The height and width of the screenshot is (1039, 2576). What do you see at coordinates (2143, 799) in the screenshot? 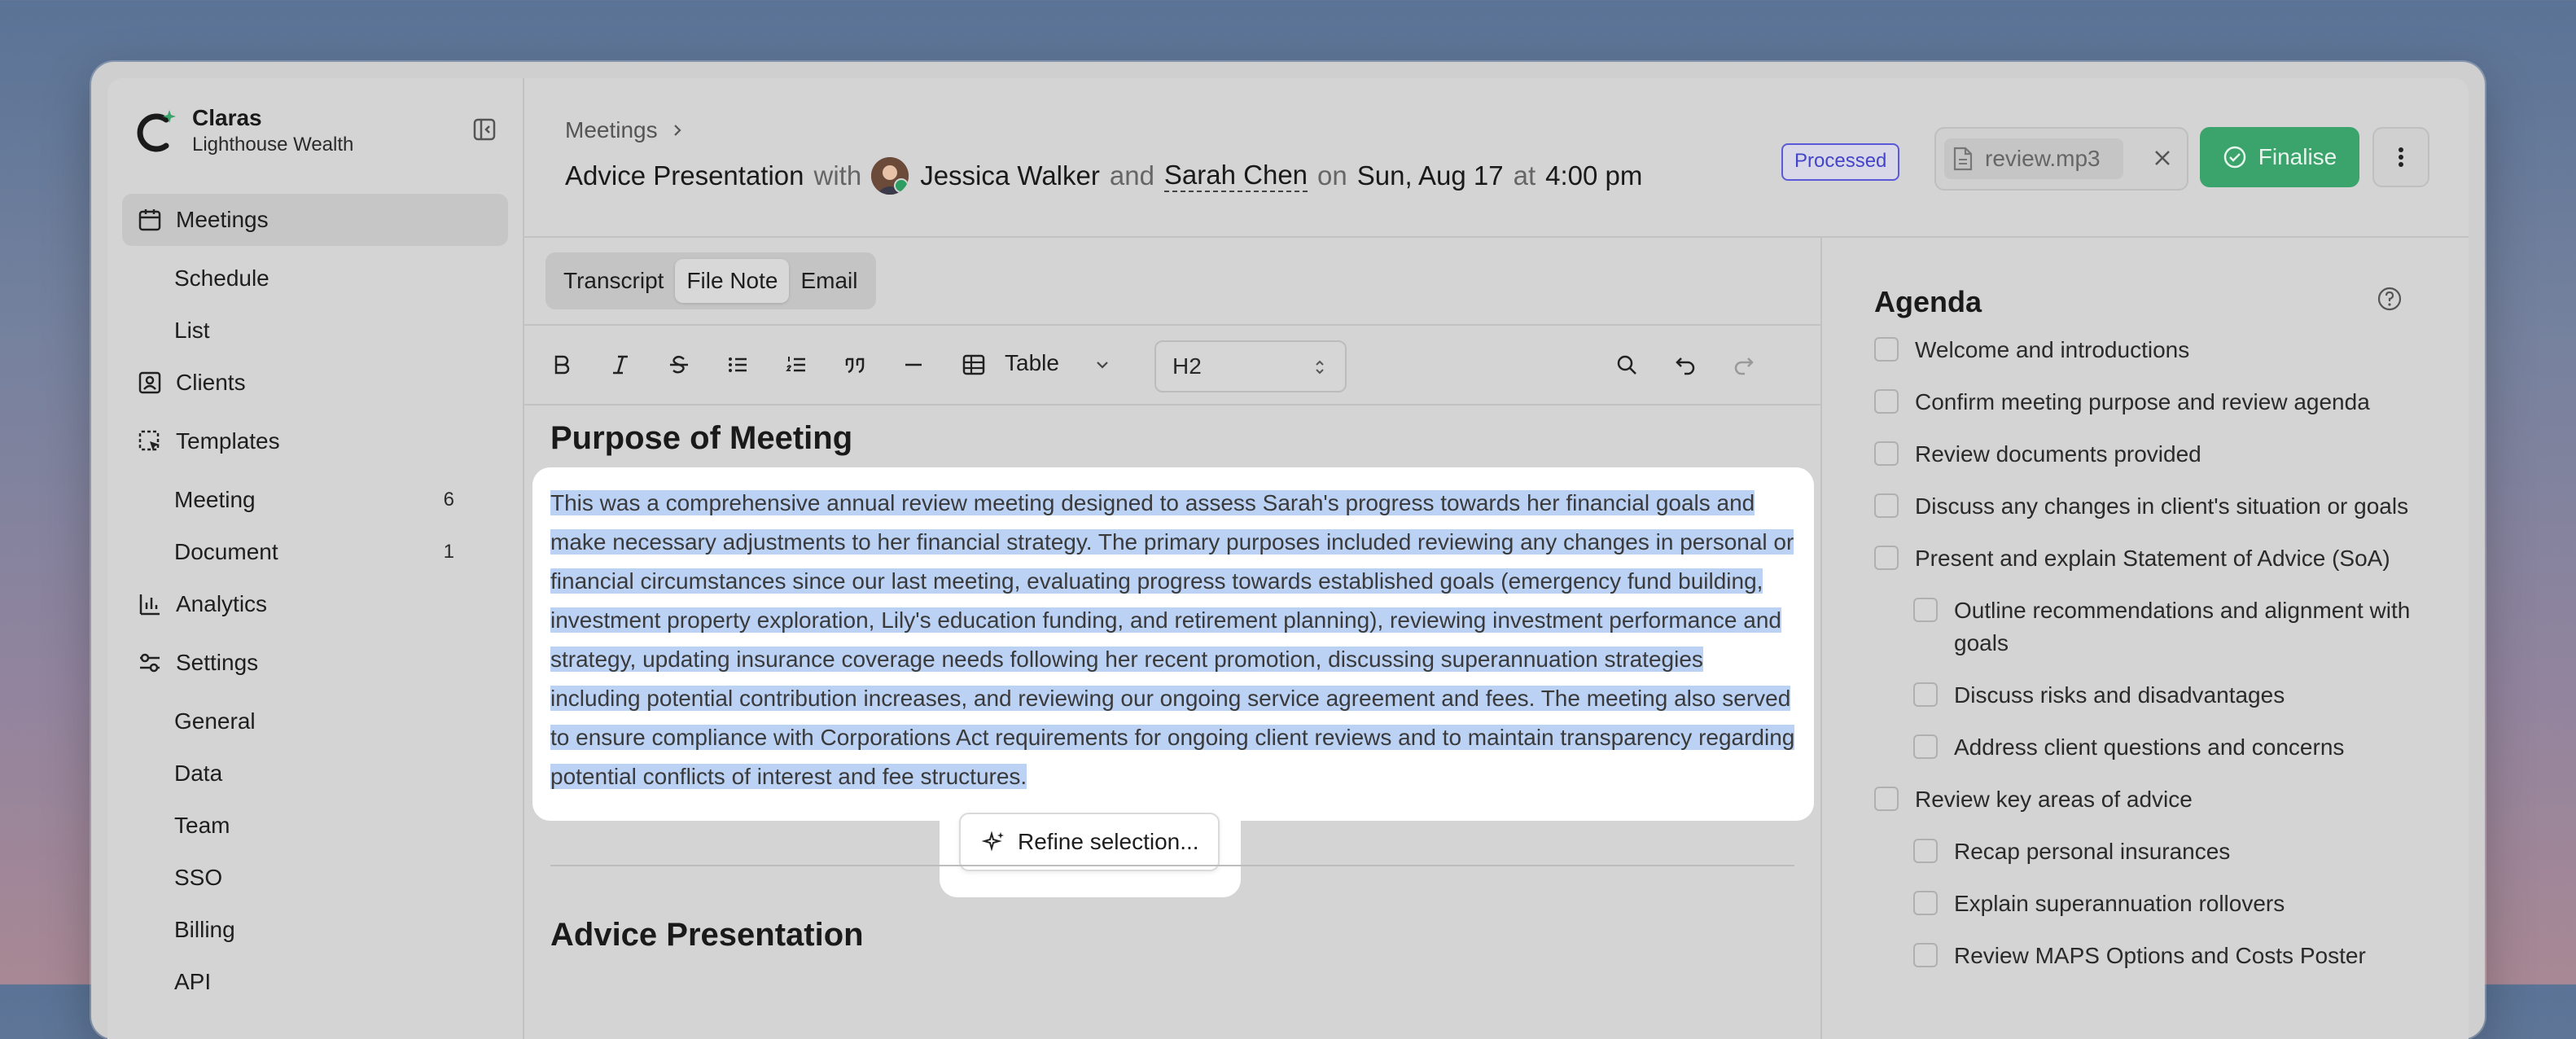
I see `agenda-item: Review key areas of advice` at bounding box center [2143, 799].